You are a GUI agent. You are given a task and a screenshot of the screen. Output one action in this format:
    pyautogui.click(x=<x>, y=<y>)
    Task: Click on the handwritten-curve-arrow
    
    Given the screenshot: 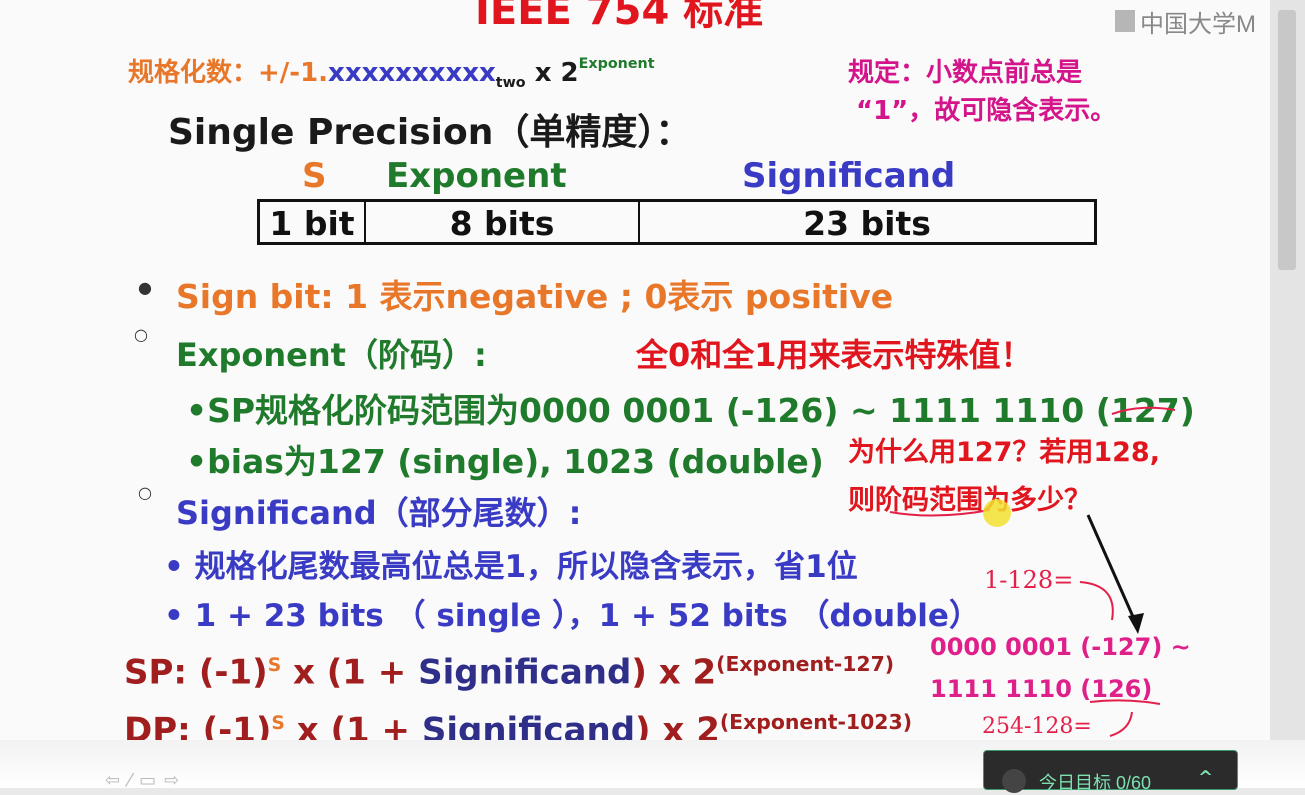 What is the action you would take?
    pyautogui.click(x=1096, y=601)
    